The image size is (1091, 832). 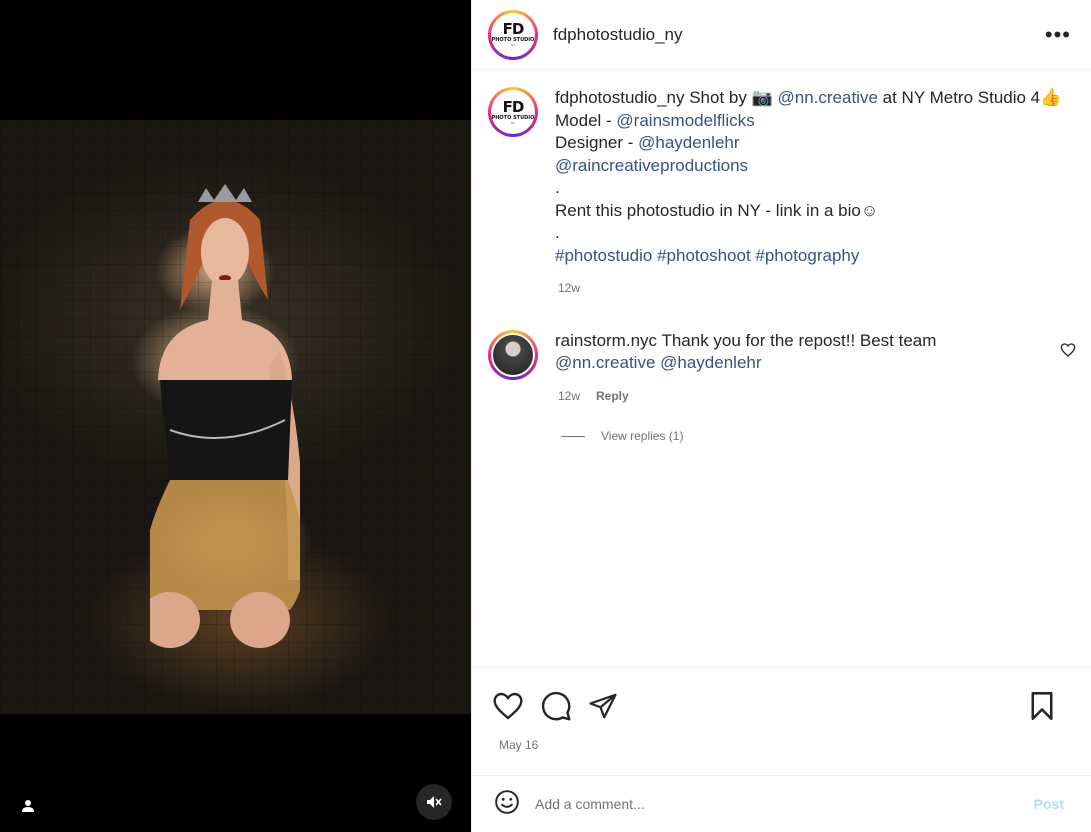 I want to click on user-tag-button, so click(x=28, y=806).